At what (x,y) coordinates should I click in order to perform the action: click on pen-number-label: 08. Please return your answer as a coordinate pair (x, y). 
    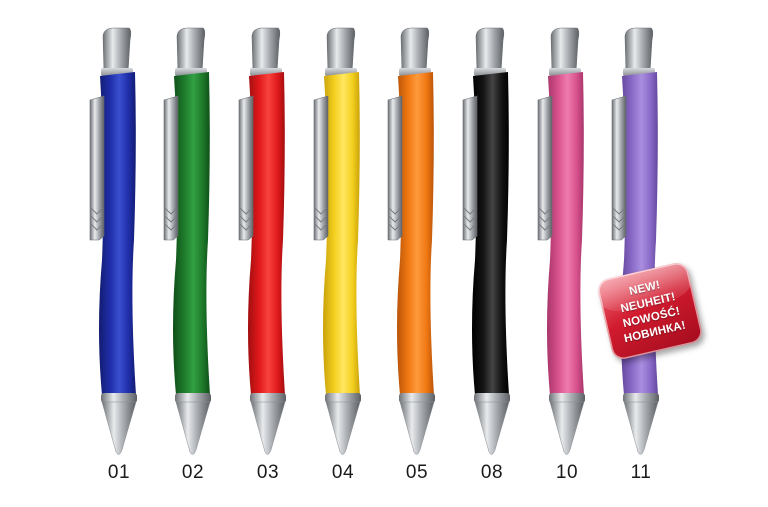
    Looking at the image, I should click on (492, 472).